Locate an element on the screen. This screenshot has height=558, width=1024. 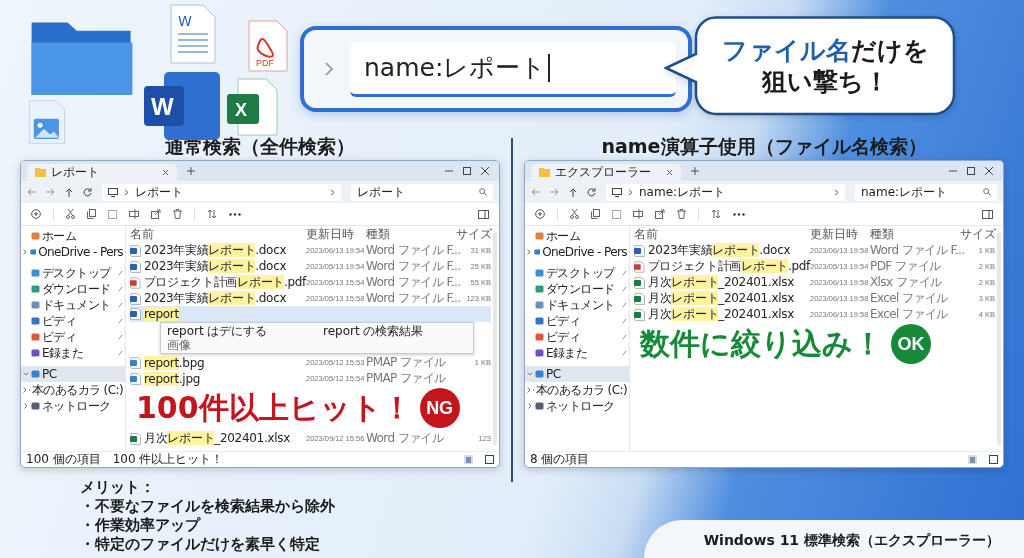
search-box: レポート is located at coordinates (422, 192).